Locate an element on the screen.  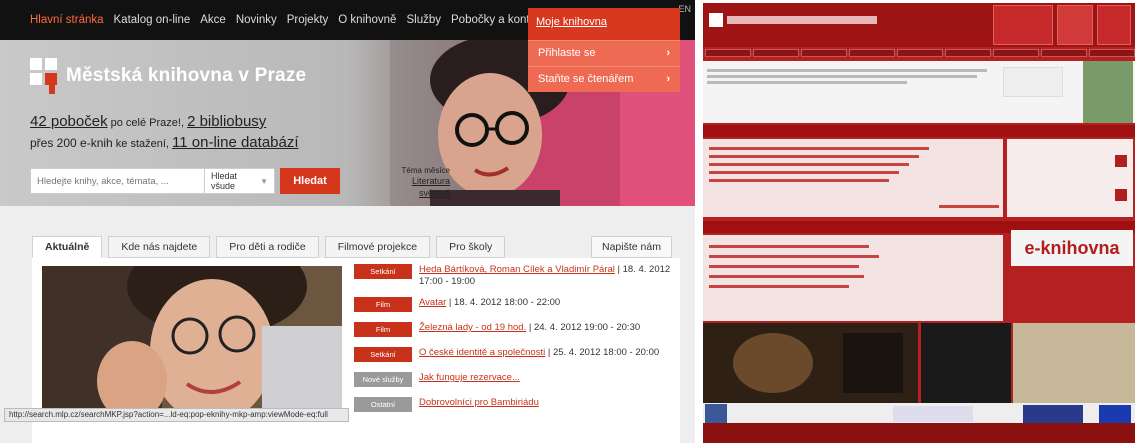
event-category-tag: Nové služby is located at coordinates (383, 379).